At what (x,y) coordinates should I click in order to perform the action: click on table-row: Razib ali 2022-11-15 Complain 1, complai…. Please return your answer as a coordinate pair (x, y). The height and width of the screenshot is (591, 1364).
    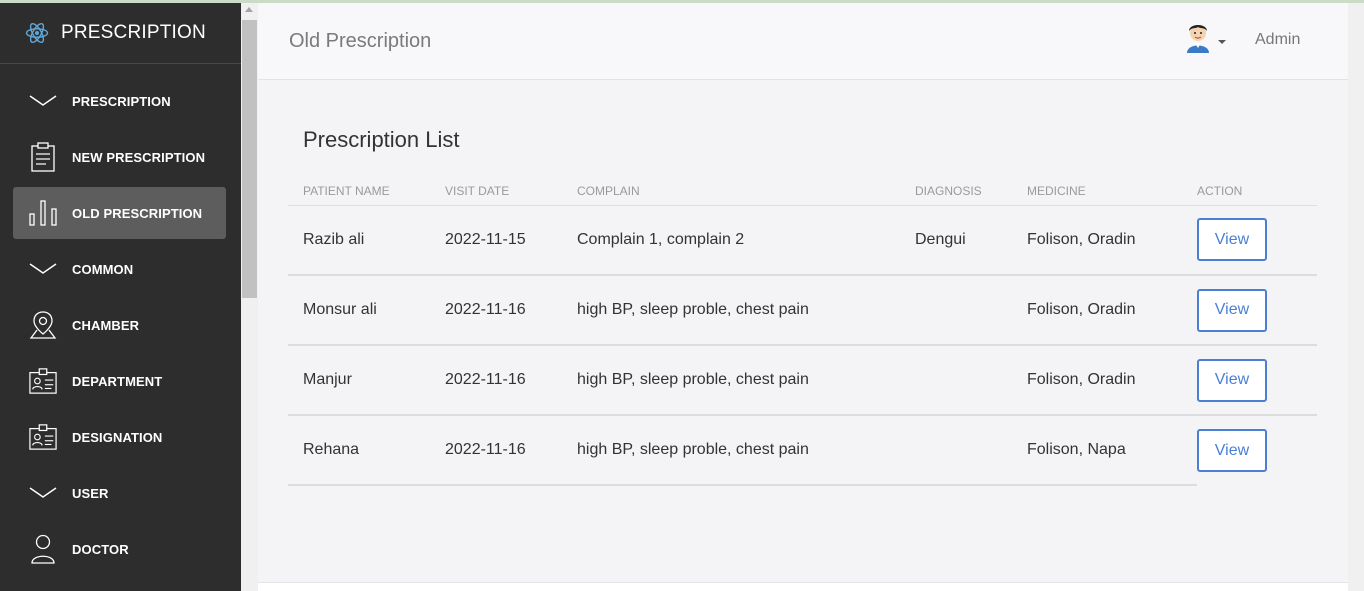
    Looking at the image, I should click on (802, 240).